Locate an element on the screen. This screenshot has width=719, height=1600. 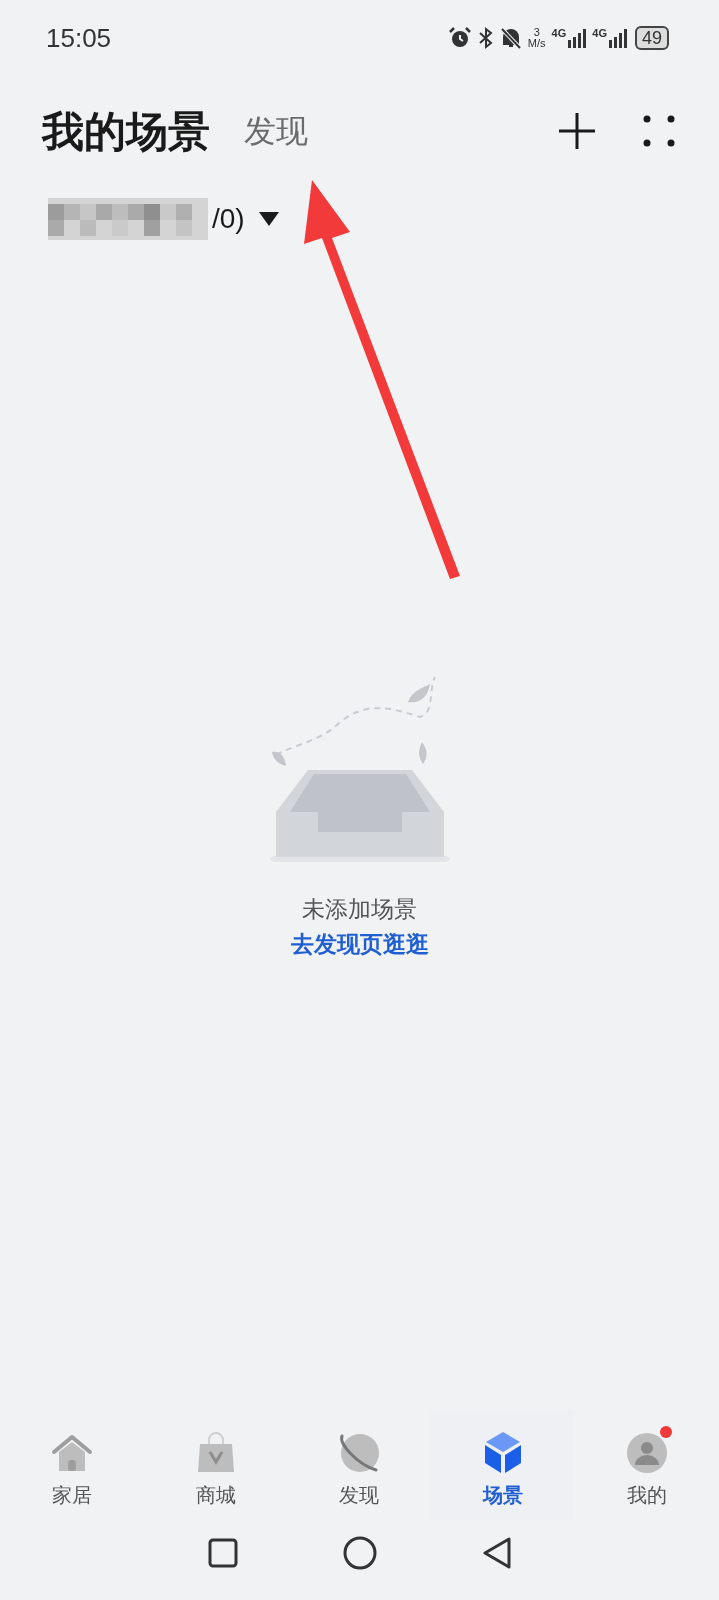
alarm-icon is located at coordinates (459, 38).